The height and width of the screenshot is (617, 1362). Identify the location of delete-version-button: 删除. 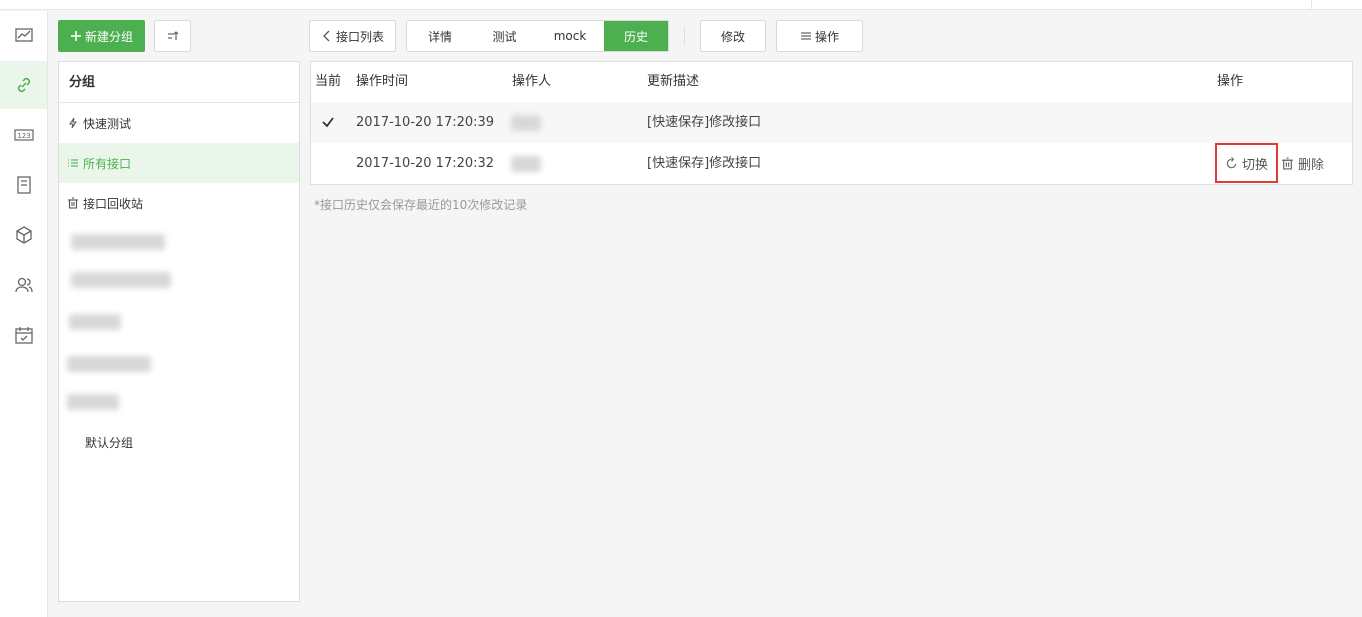
(1302, 163).